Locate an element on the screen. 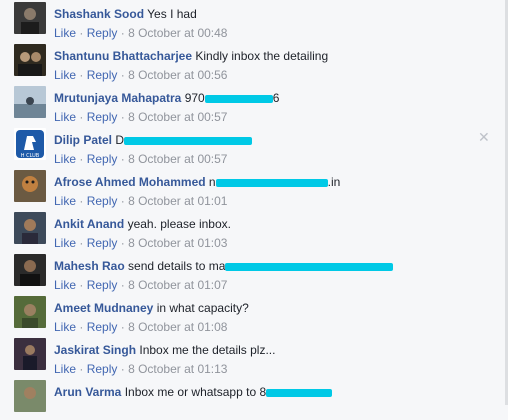 The height and width of the screenshot is (420, 508). comment-text: Kindly inbox the detailing is located at coordinates (262, 56).